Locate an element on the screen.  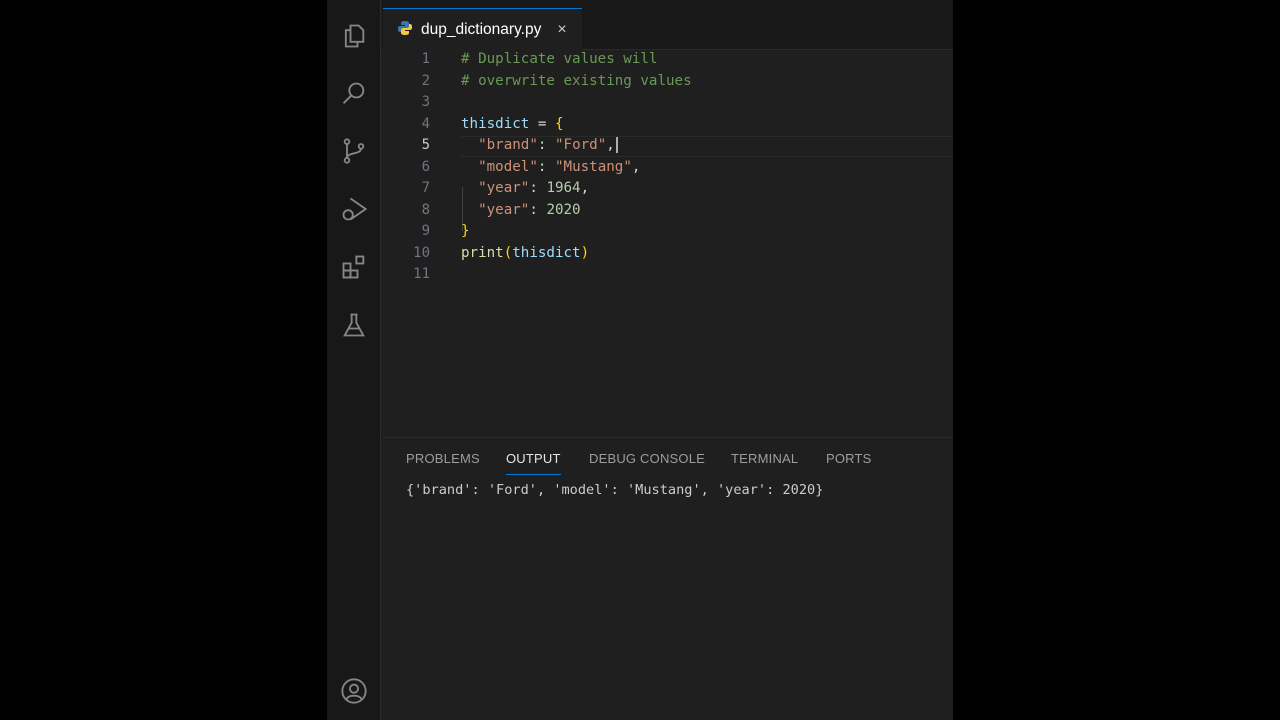
code-line: "model": "Mustang", is located at coordinates (550, 167).